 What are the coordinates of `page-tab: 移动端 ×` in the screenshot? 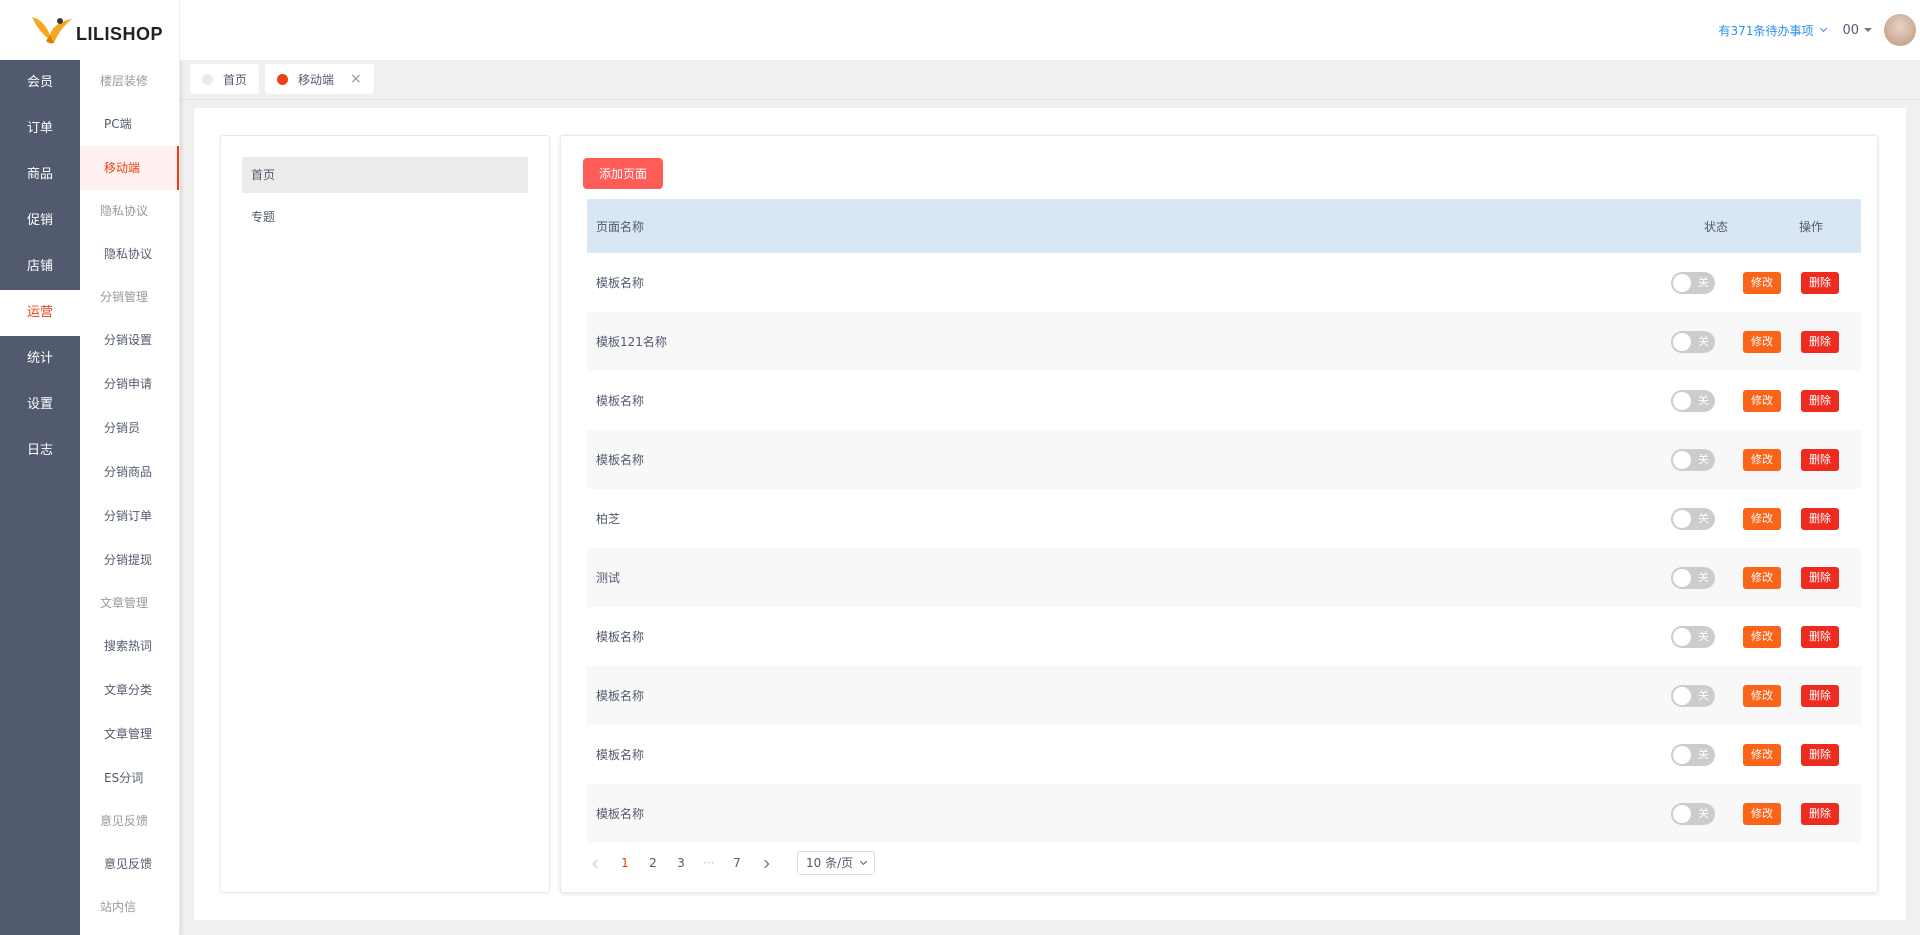 It's located at (319, 79).